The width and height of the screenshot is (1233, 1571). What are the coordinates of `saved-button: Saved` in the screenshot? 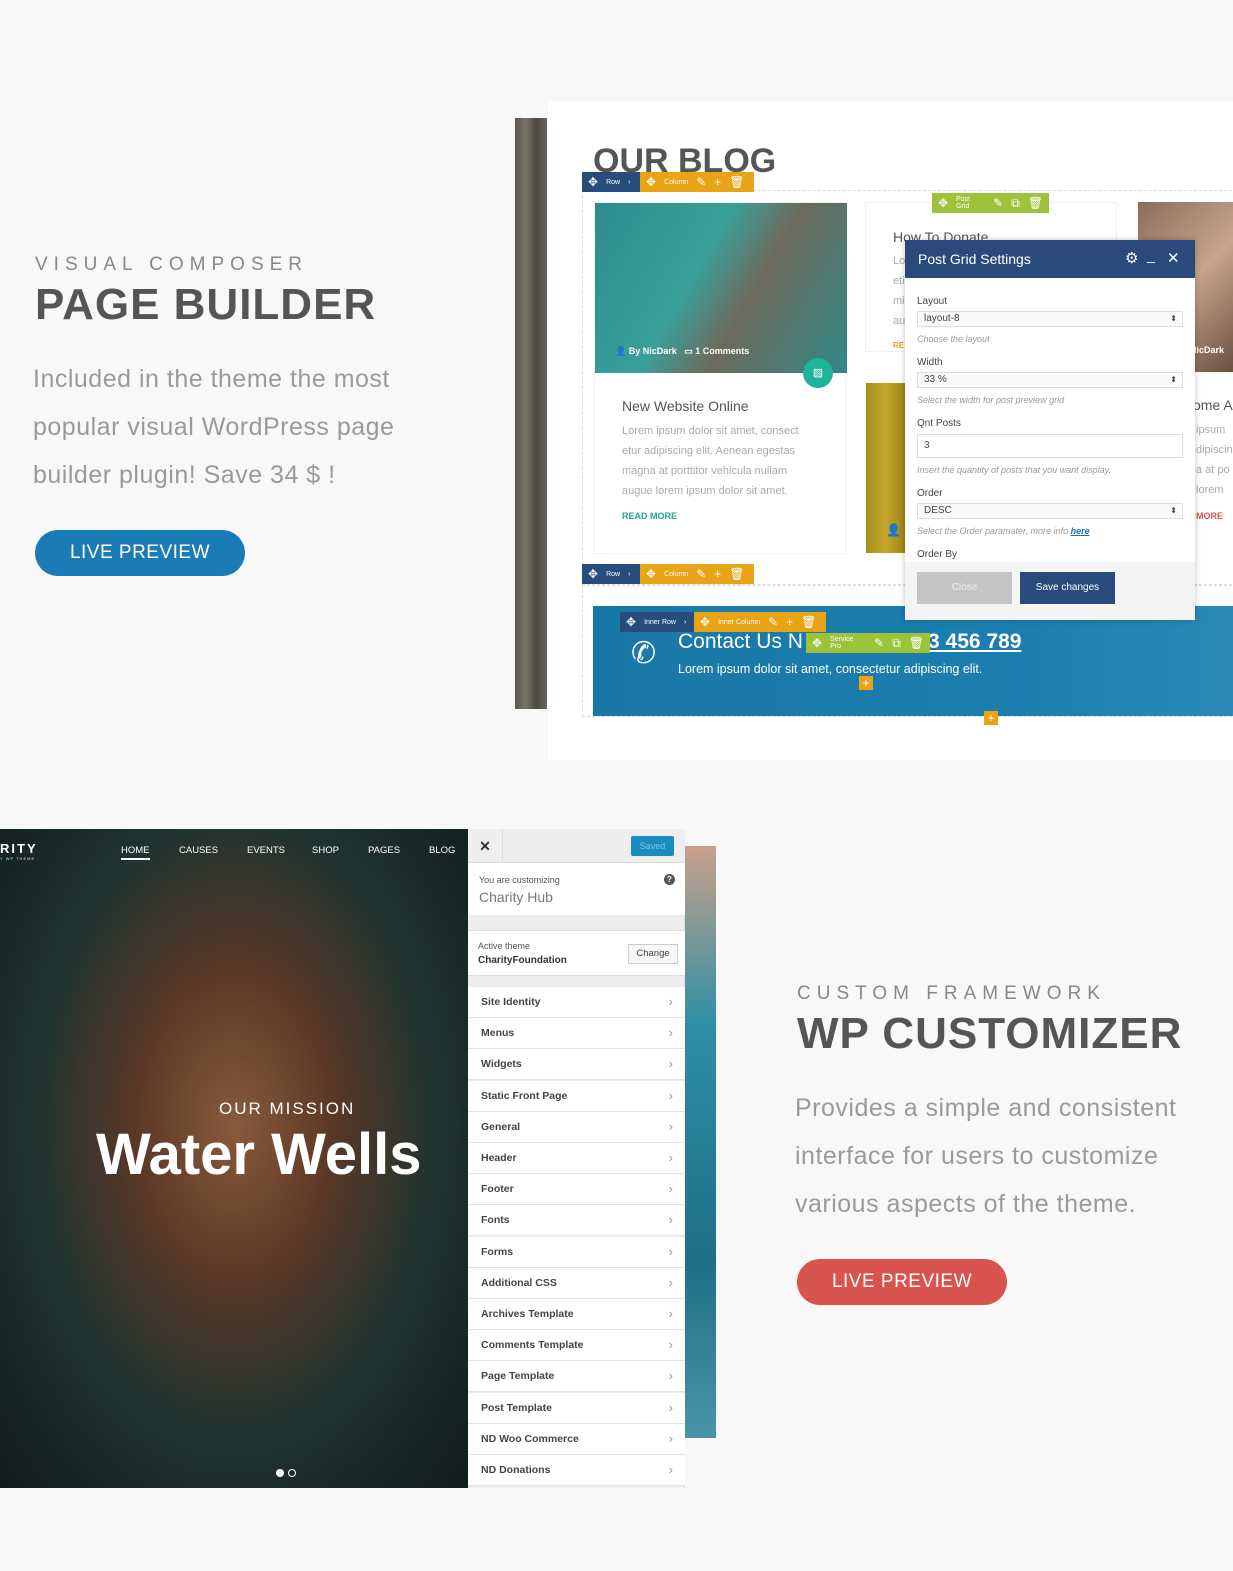 It's located at (652, 846).